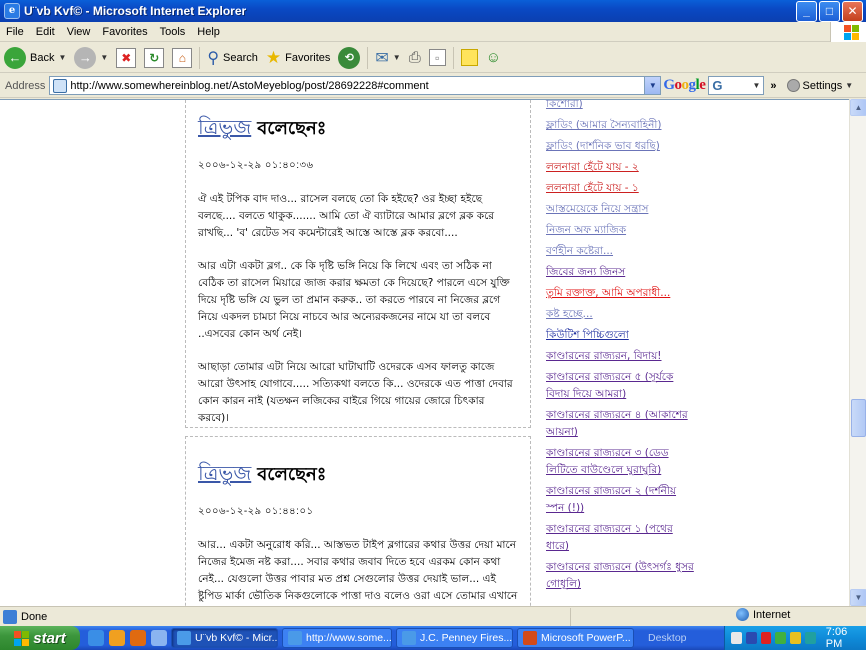 Image resolution: width=866 pixels, height=650 pixels. I want to click on stop-button: ✖, so click(126, 58).